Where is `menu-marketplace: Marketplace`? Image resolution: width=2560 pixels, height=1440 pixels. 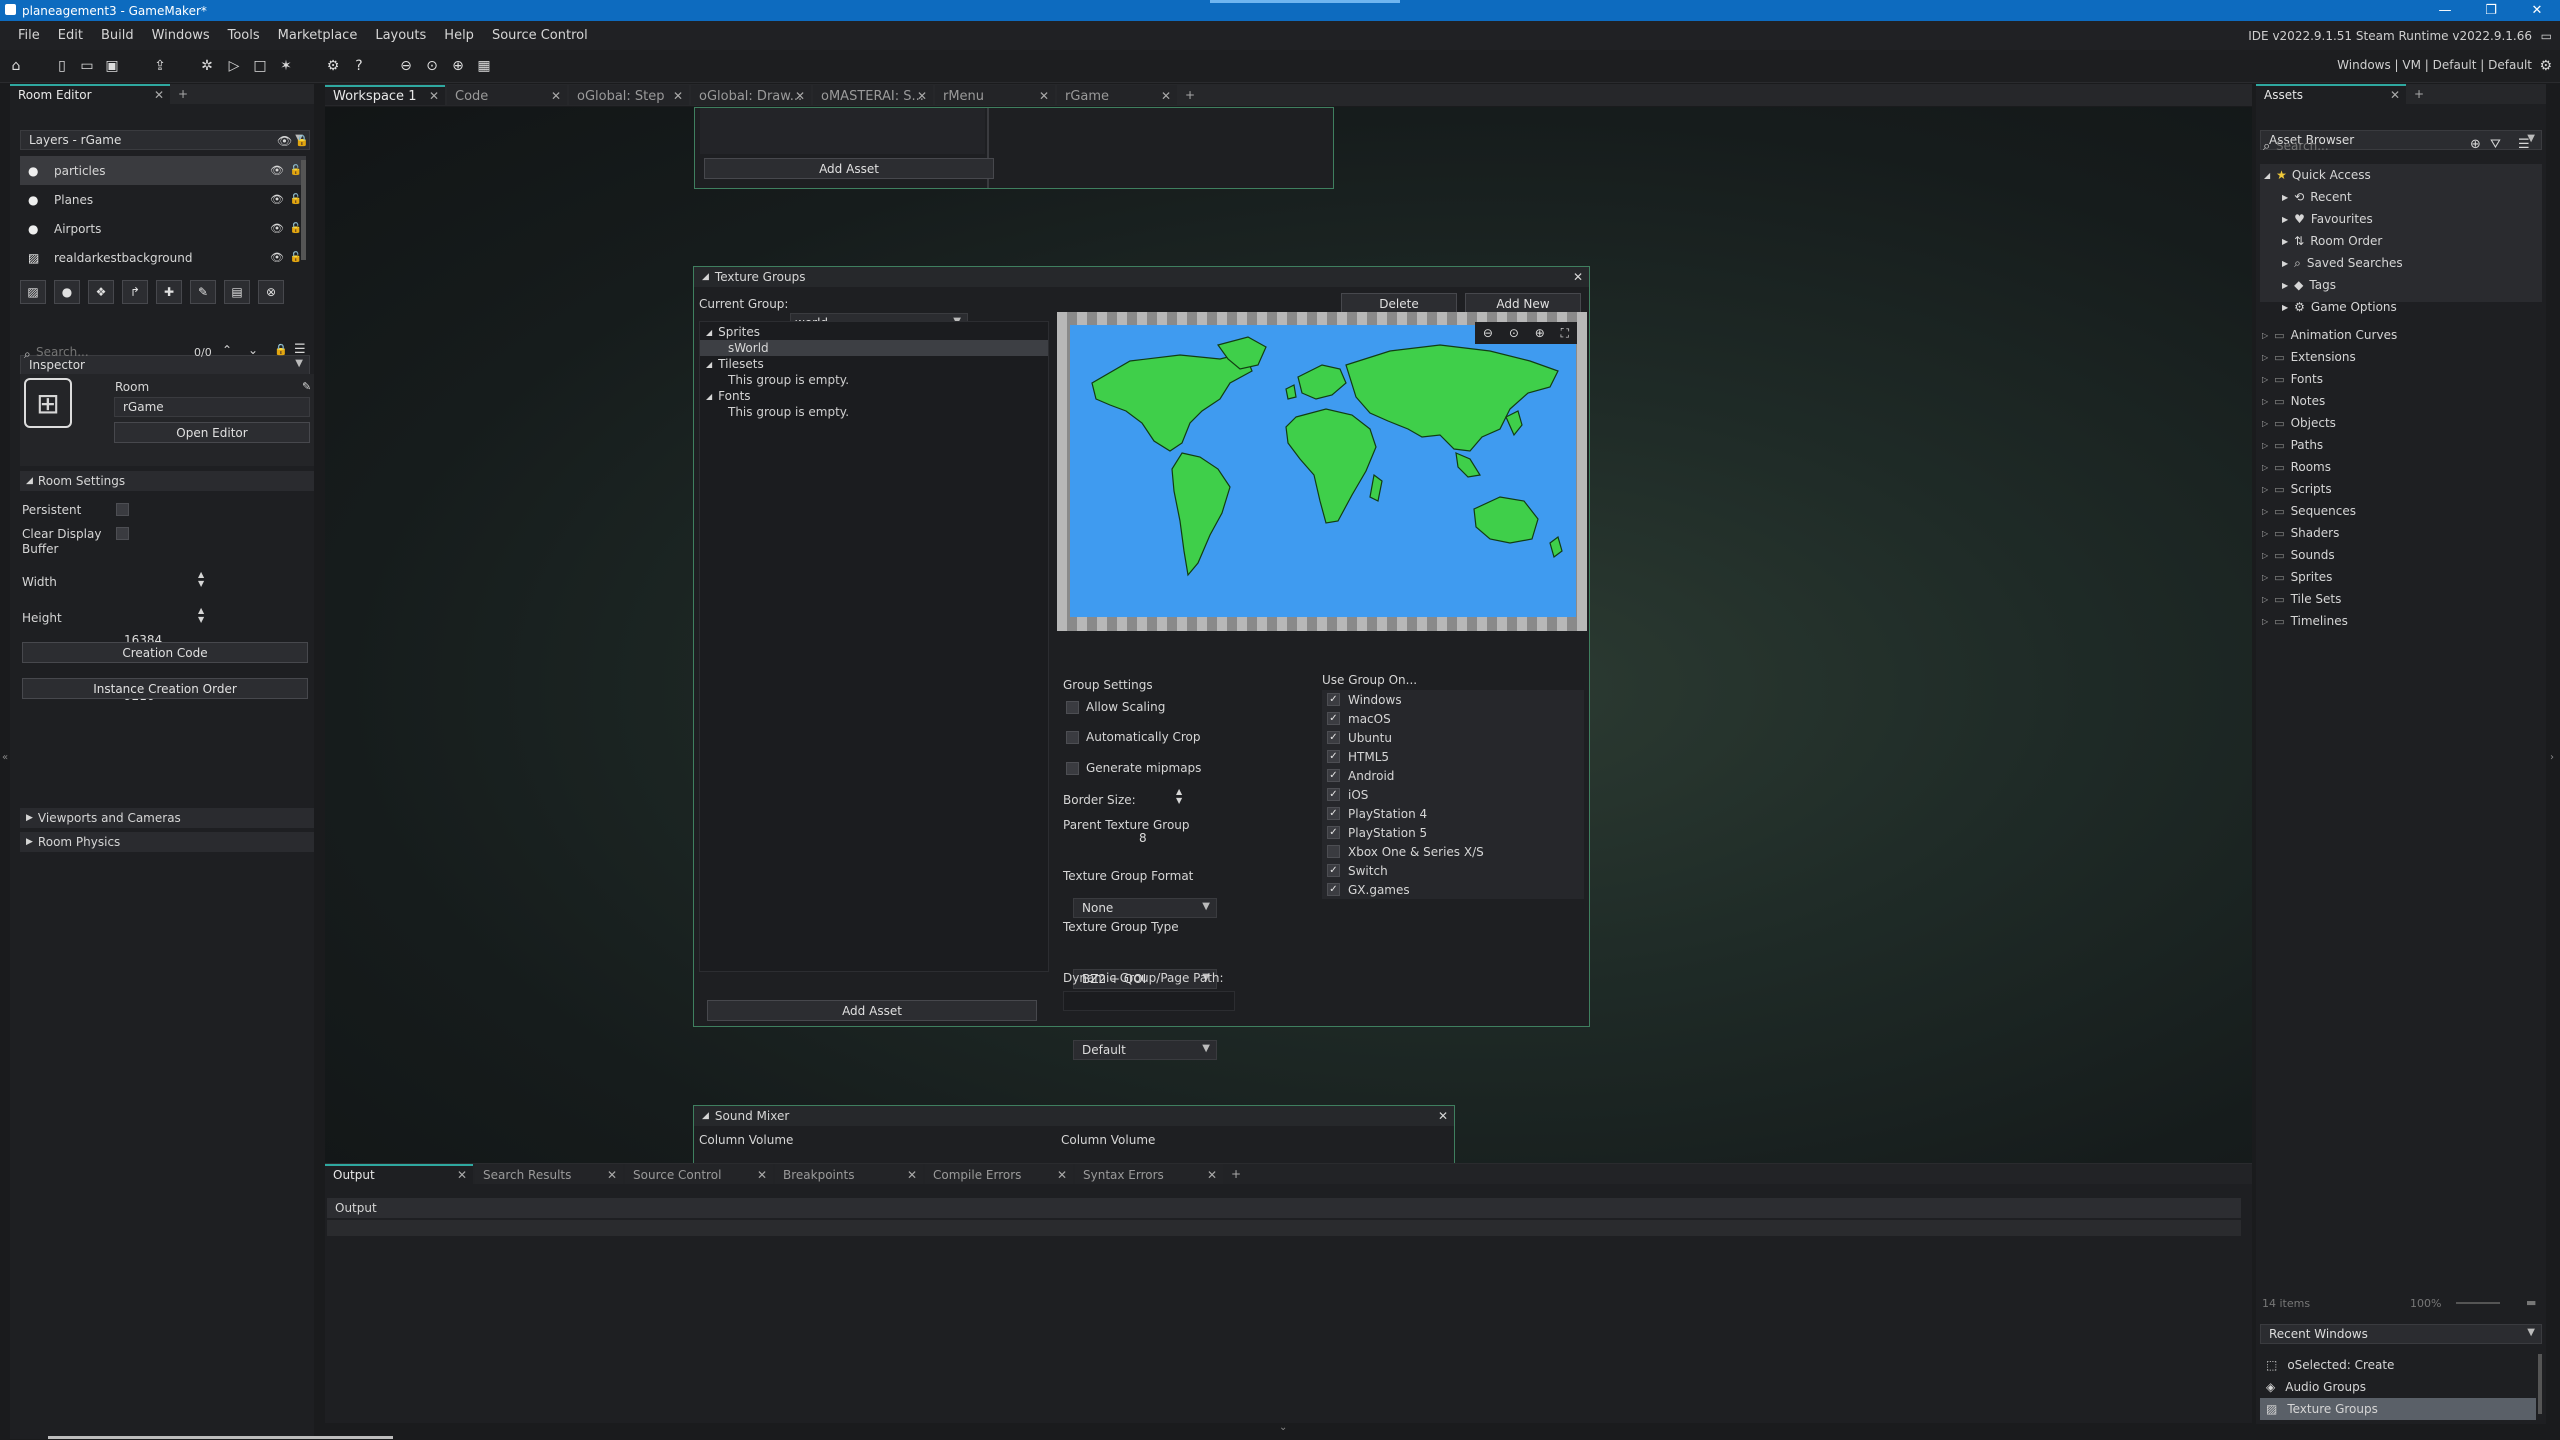 menu-marketplace: Marketplace is located at coordinates (318, 35).